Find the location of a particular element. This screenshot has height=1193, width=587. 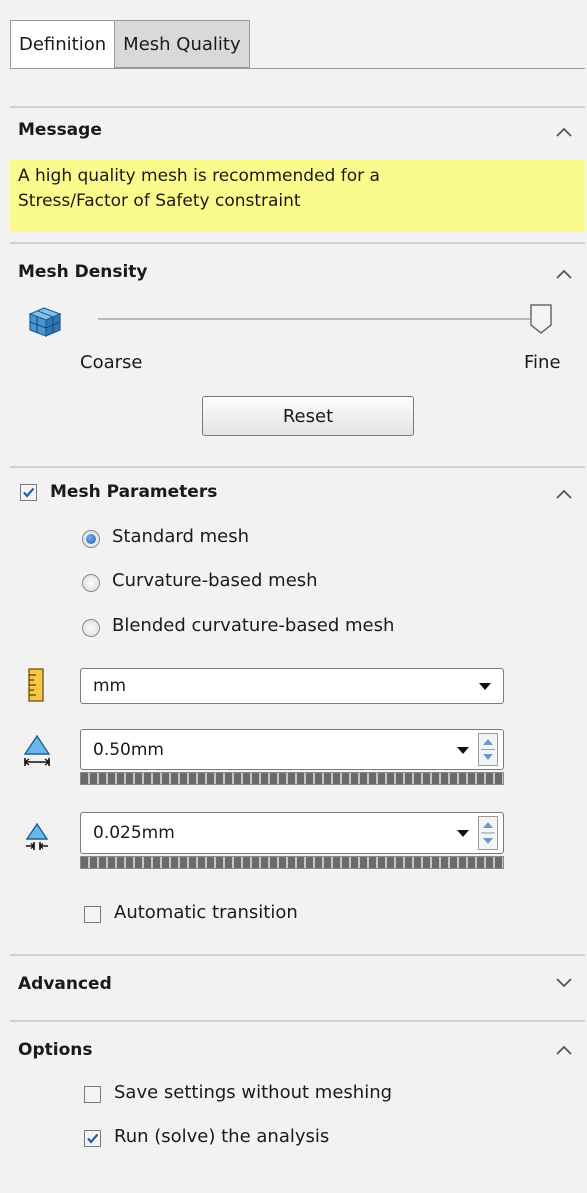

message-text-line: Stress/Factor of Safety constraint is located at coordinates (159, 201).